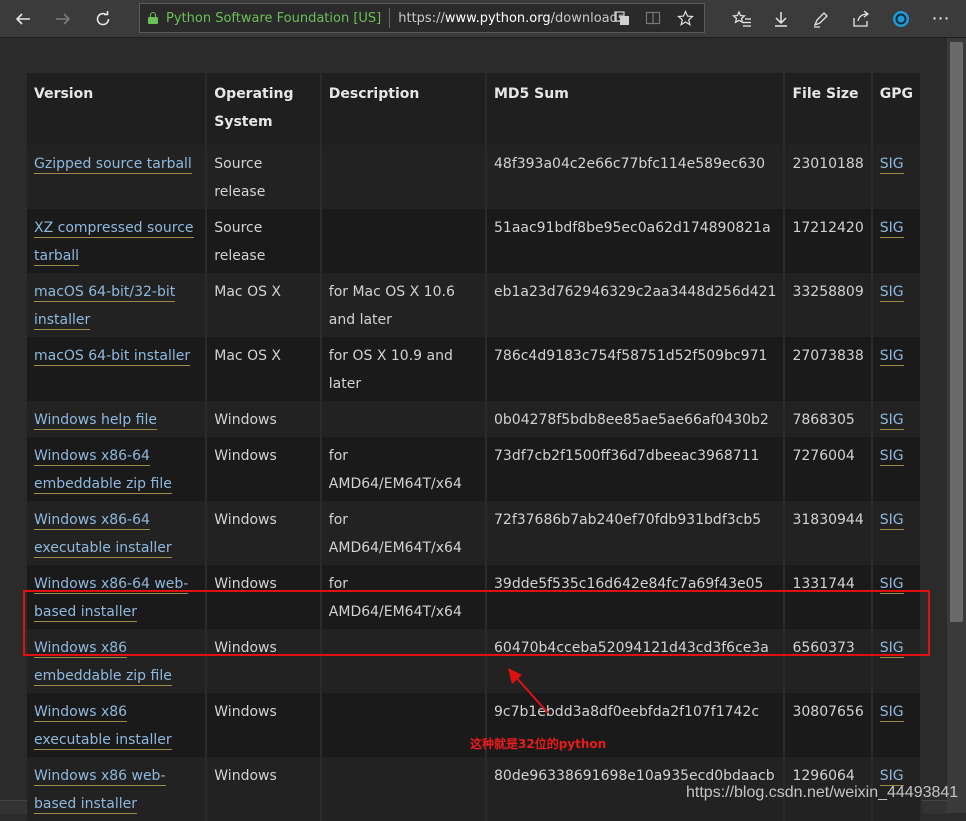 This screenshot has height=821, width=966. What do you see at coordinates (636, 369) in the screenshot?
I see `md5-cell: 786c4d9183c754f58751d52f509bc971` at bounding box center [636, 369].